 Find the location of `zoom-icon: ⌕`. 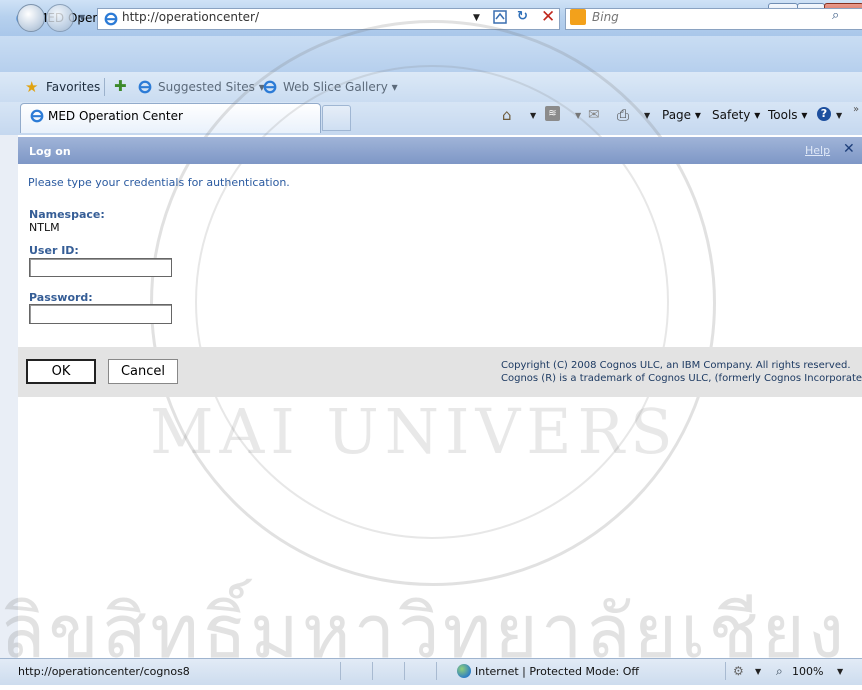

zoom-icon: ⌕ is located at coordinates (779, 671).